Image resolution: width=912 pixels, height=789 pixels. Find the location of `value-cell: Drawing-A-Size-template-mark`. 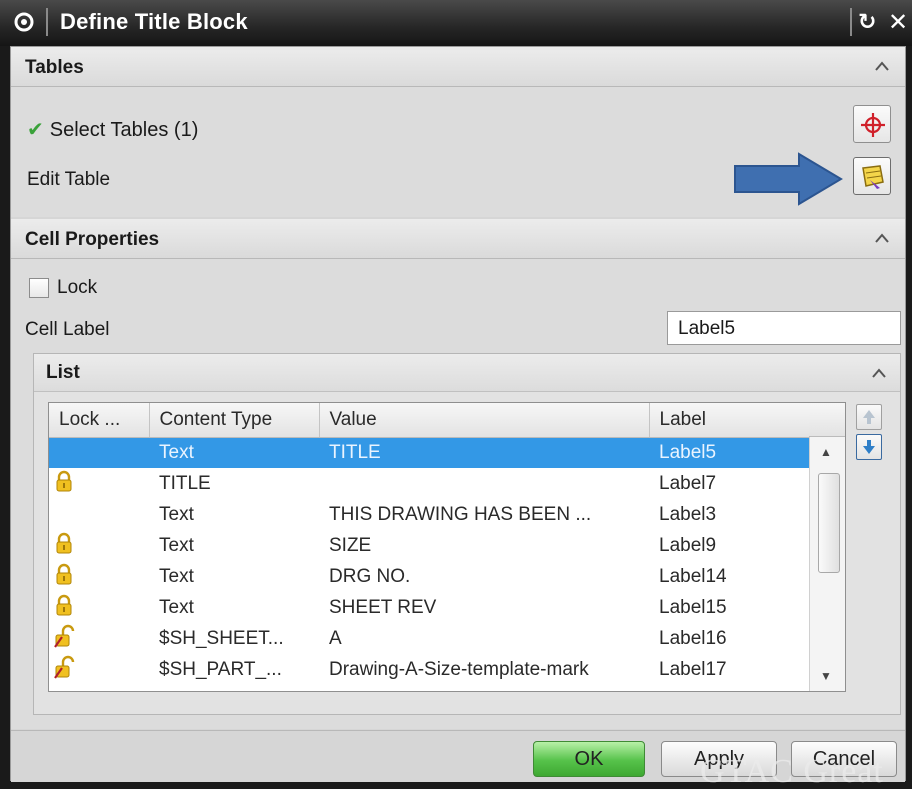

value-cell: Drawing-A-Size-template-mark is located at coordinates (484, 669).